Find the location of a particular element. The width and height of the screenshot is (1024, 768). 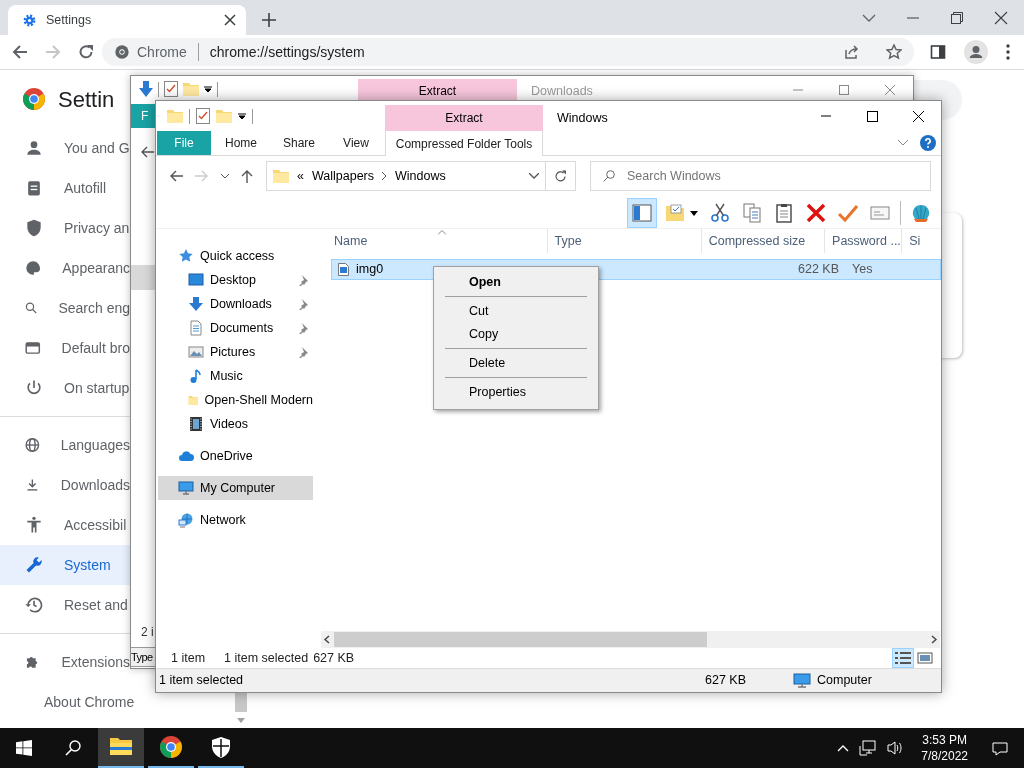

volume-icon is located at coordinates (895, 748).